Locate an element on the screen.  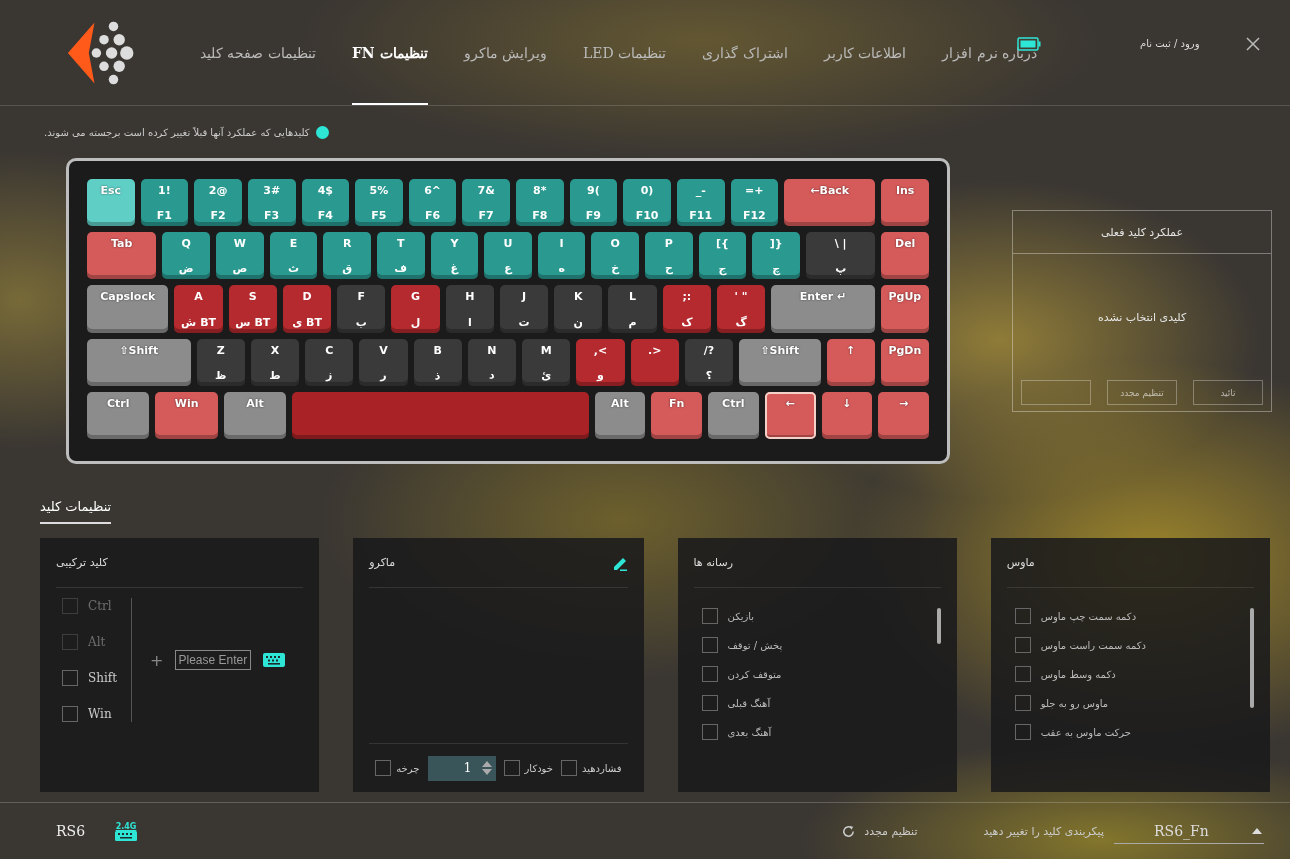
reset-button: تنظیم مجدد is located at coordinates (879, 831).